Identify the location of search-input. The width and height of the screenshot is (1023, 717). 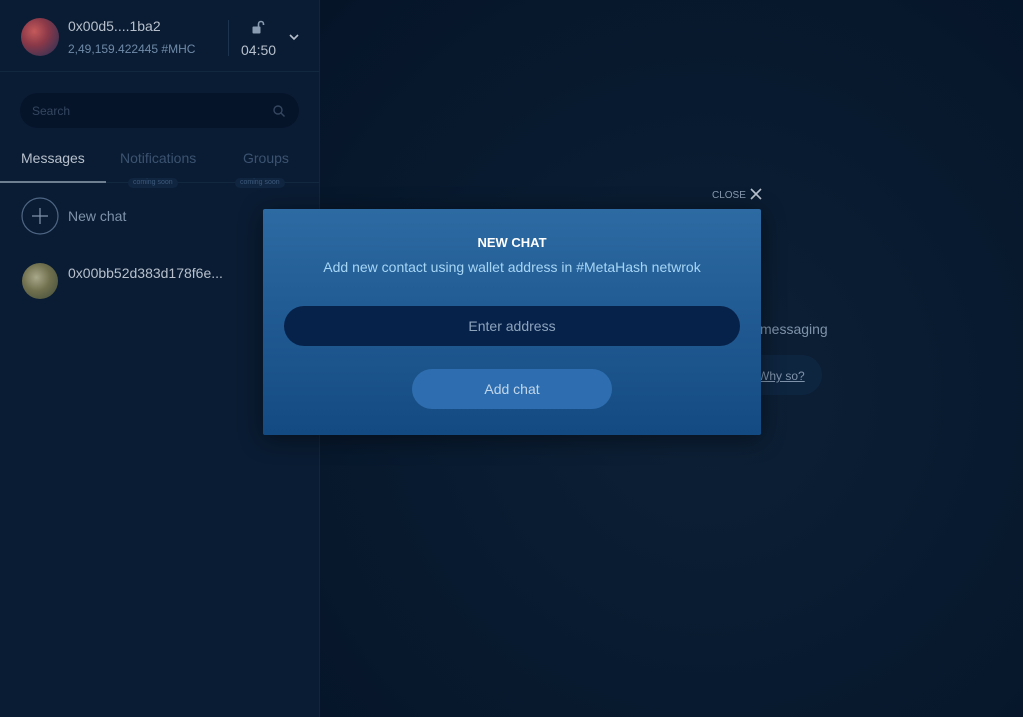
(147, 110).